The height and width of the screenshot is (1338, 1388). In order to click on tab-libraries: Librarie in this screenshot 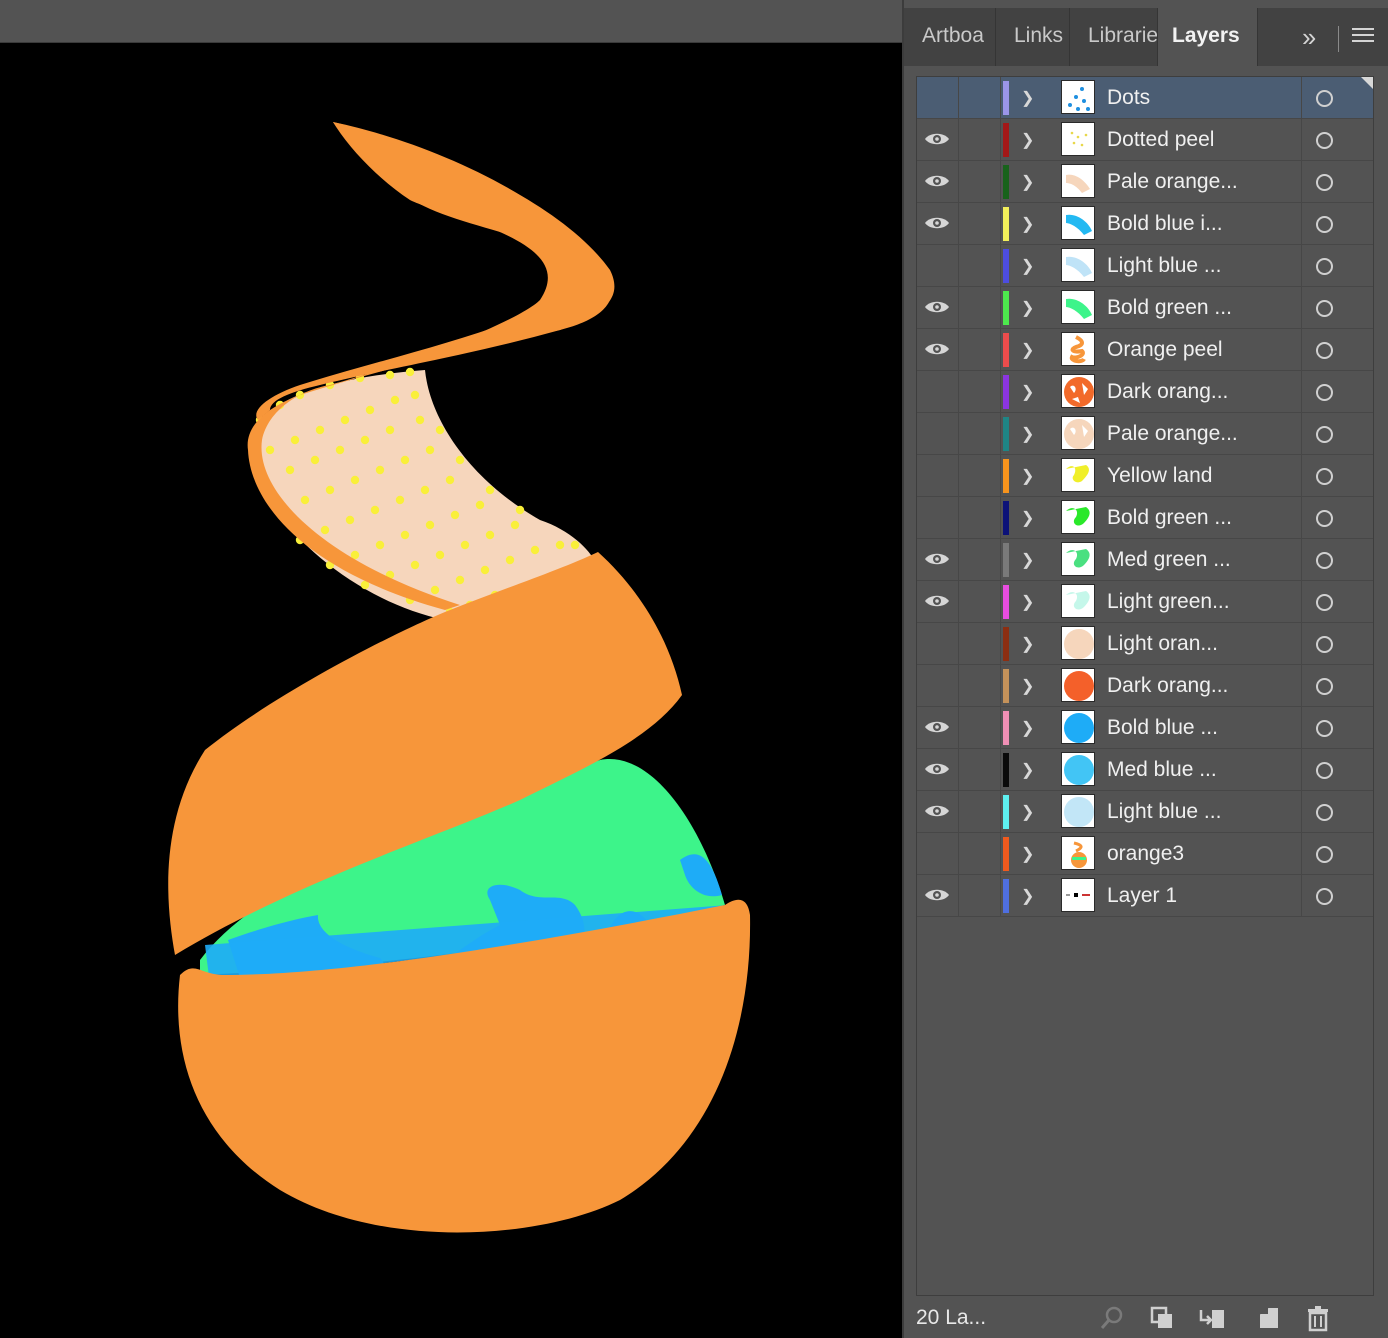, I will do `click(1114, 37)`.